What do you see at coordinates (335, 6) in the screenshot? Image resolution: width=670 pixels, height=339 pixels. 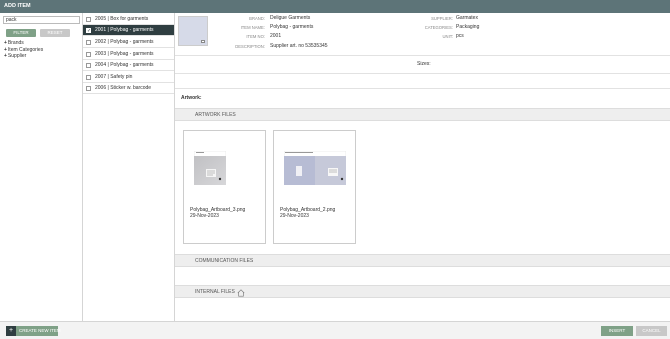 I see `window-title: ADD ITEM` at bounding box center [335, 6].